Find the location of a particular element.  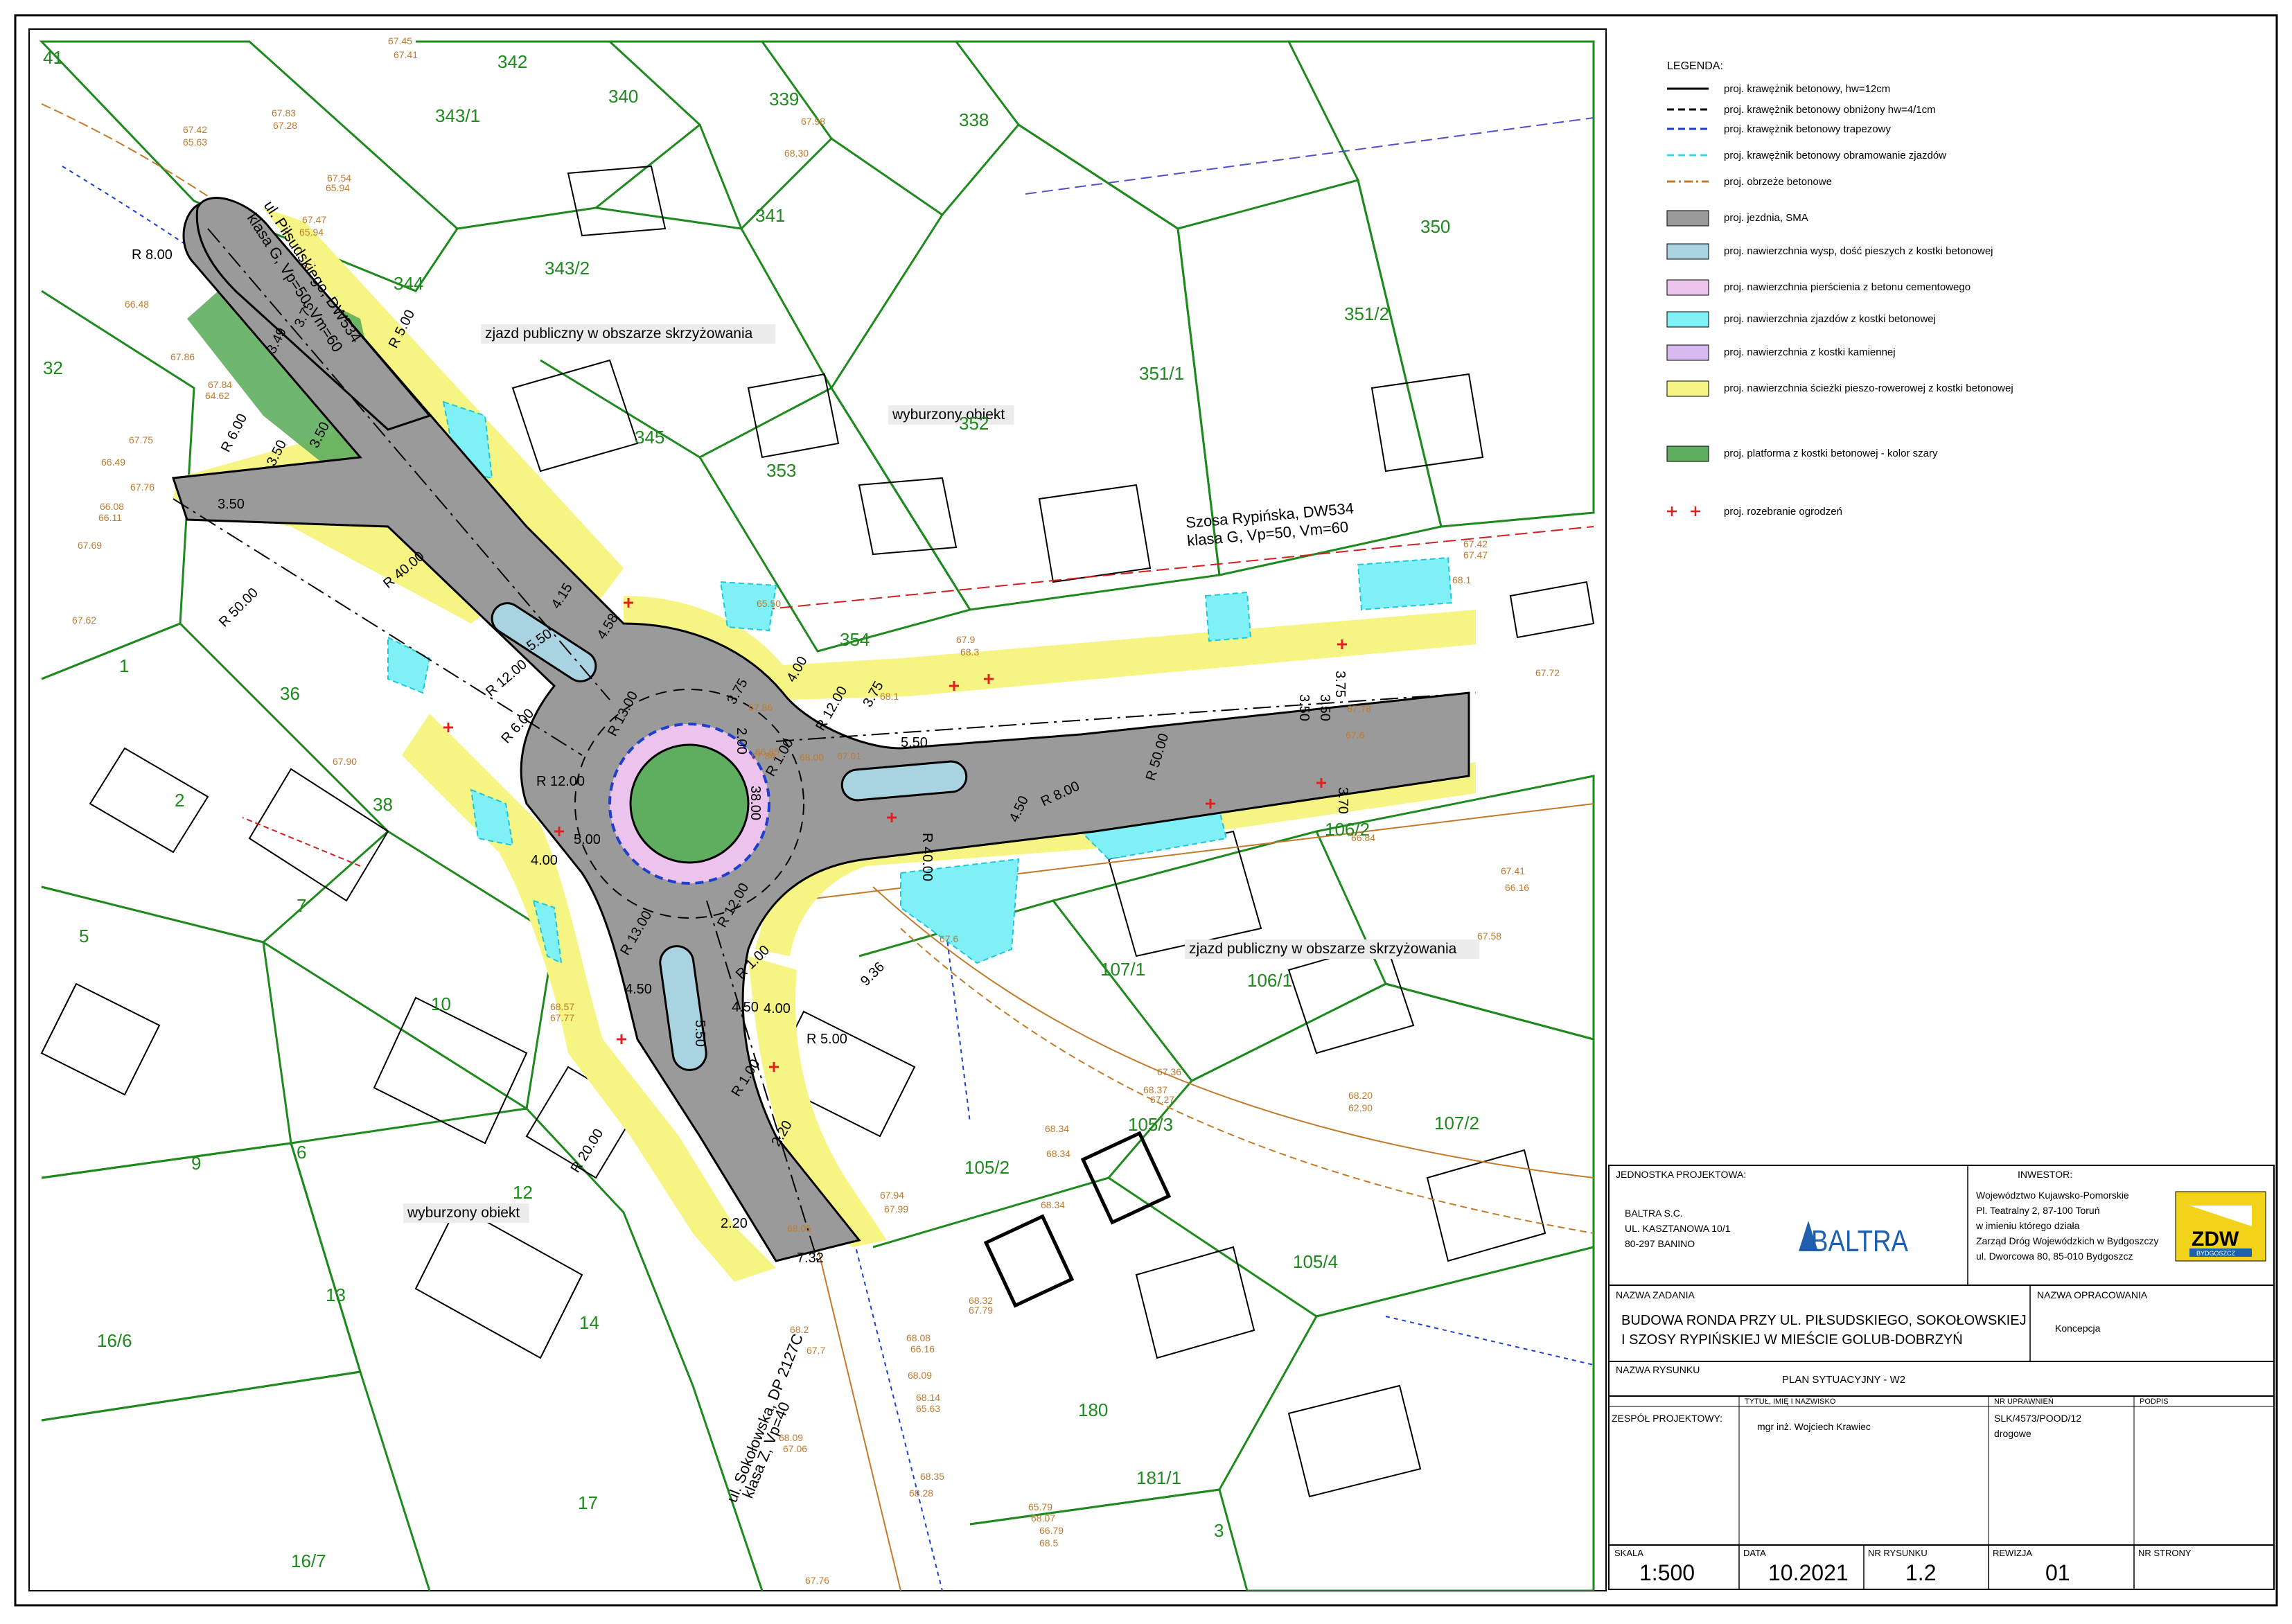

elevation-label: 67.28 is located at coordinates (285, 125).